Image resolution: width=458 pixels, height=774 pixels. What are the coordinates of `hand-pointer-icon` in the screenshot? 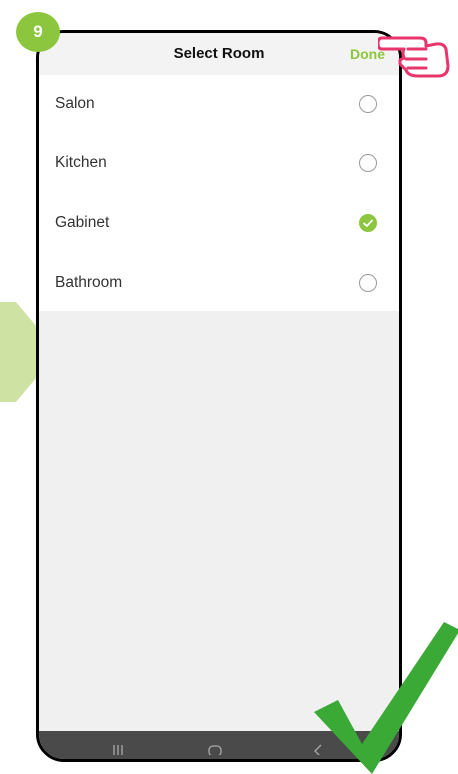 It's located at (414, 57).